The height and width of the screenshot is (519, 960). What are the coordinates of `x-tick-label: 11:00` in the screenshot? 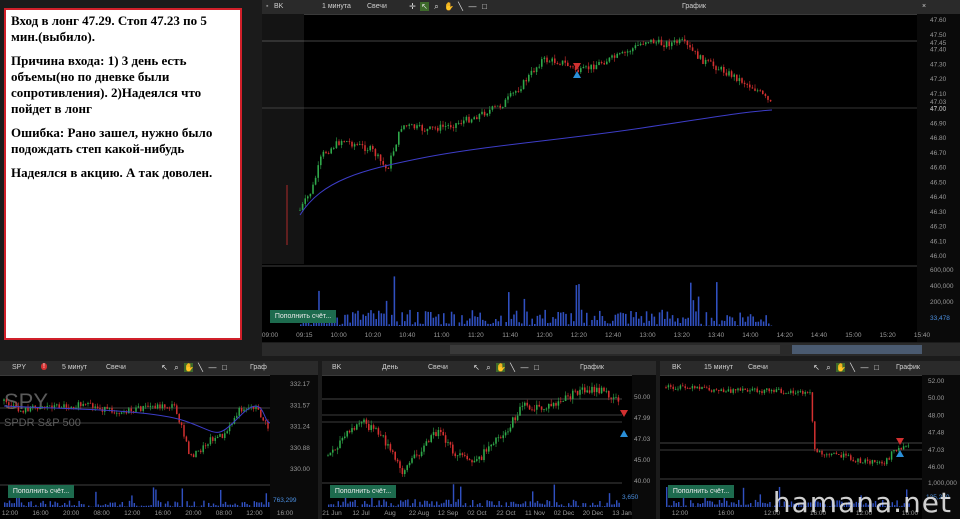 It's located at (442, 335).